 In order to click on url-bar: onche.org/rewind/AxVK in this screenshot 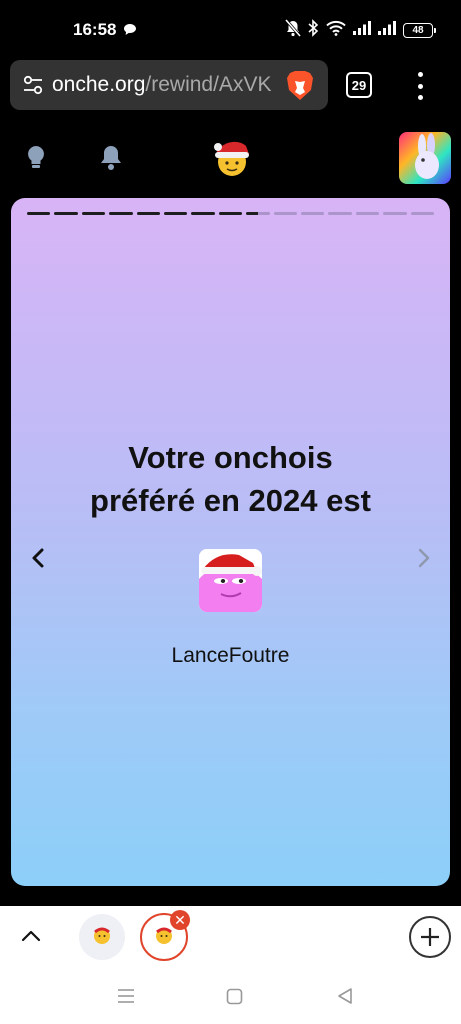, I will do `click(169, 85)`.